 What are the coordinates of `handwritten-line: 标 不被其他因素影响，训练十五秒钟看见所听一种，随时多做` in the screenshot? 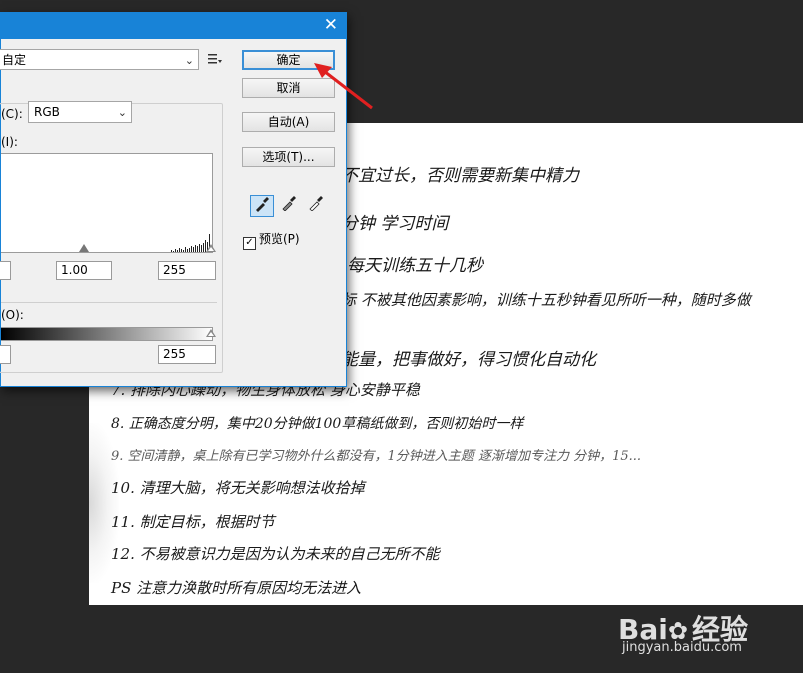 It's located at (546, 300).